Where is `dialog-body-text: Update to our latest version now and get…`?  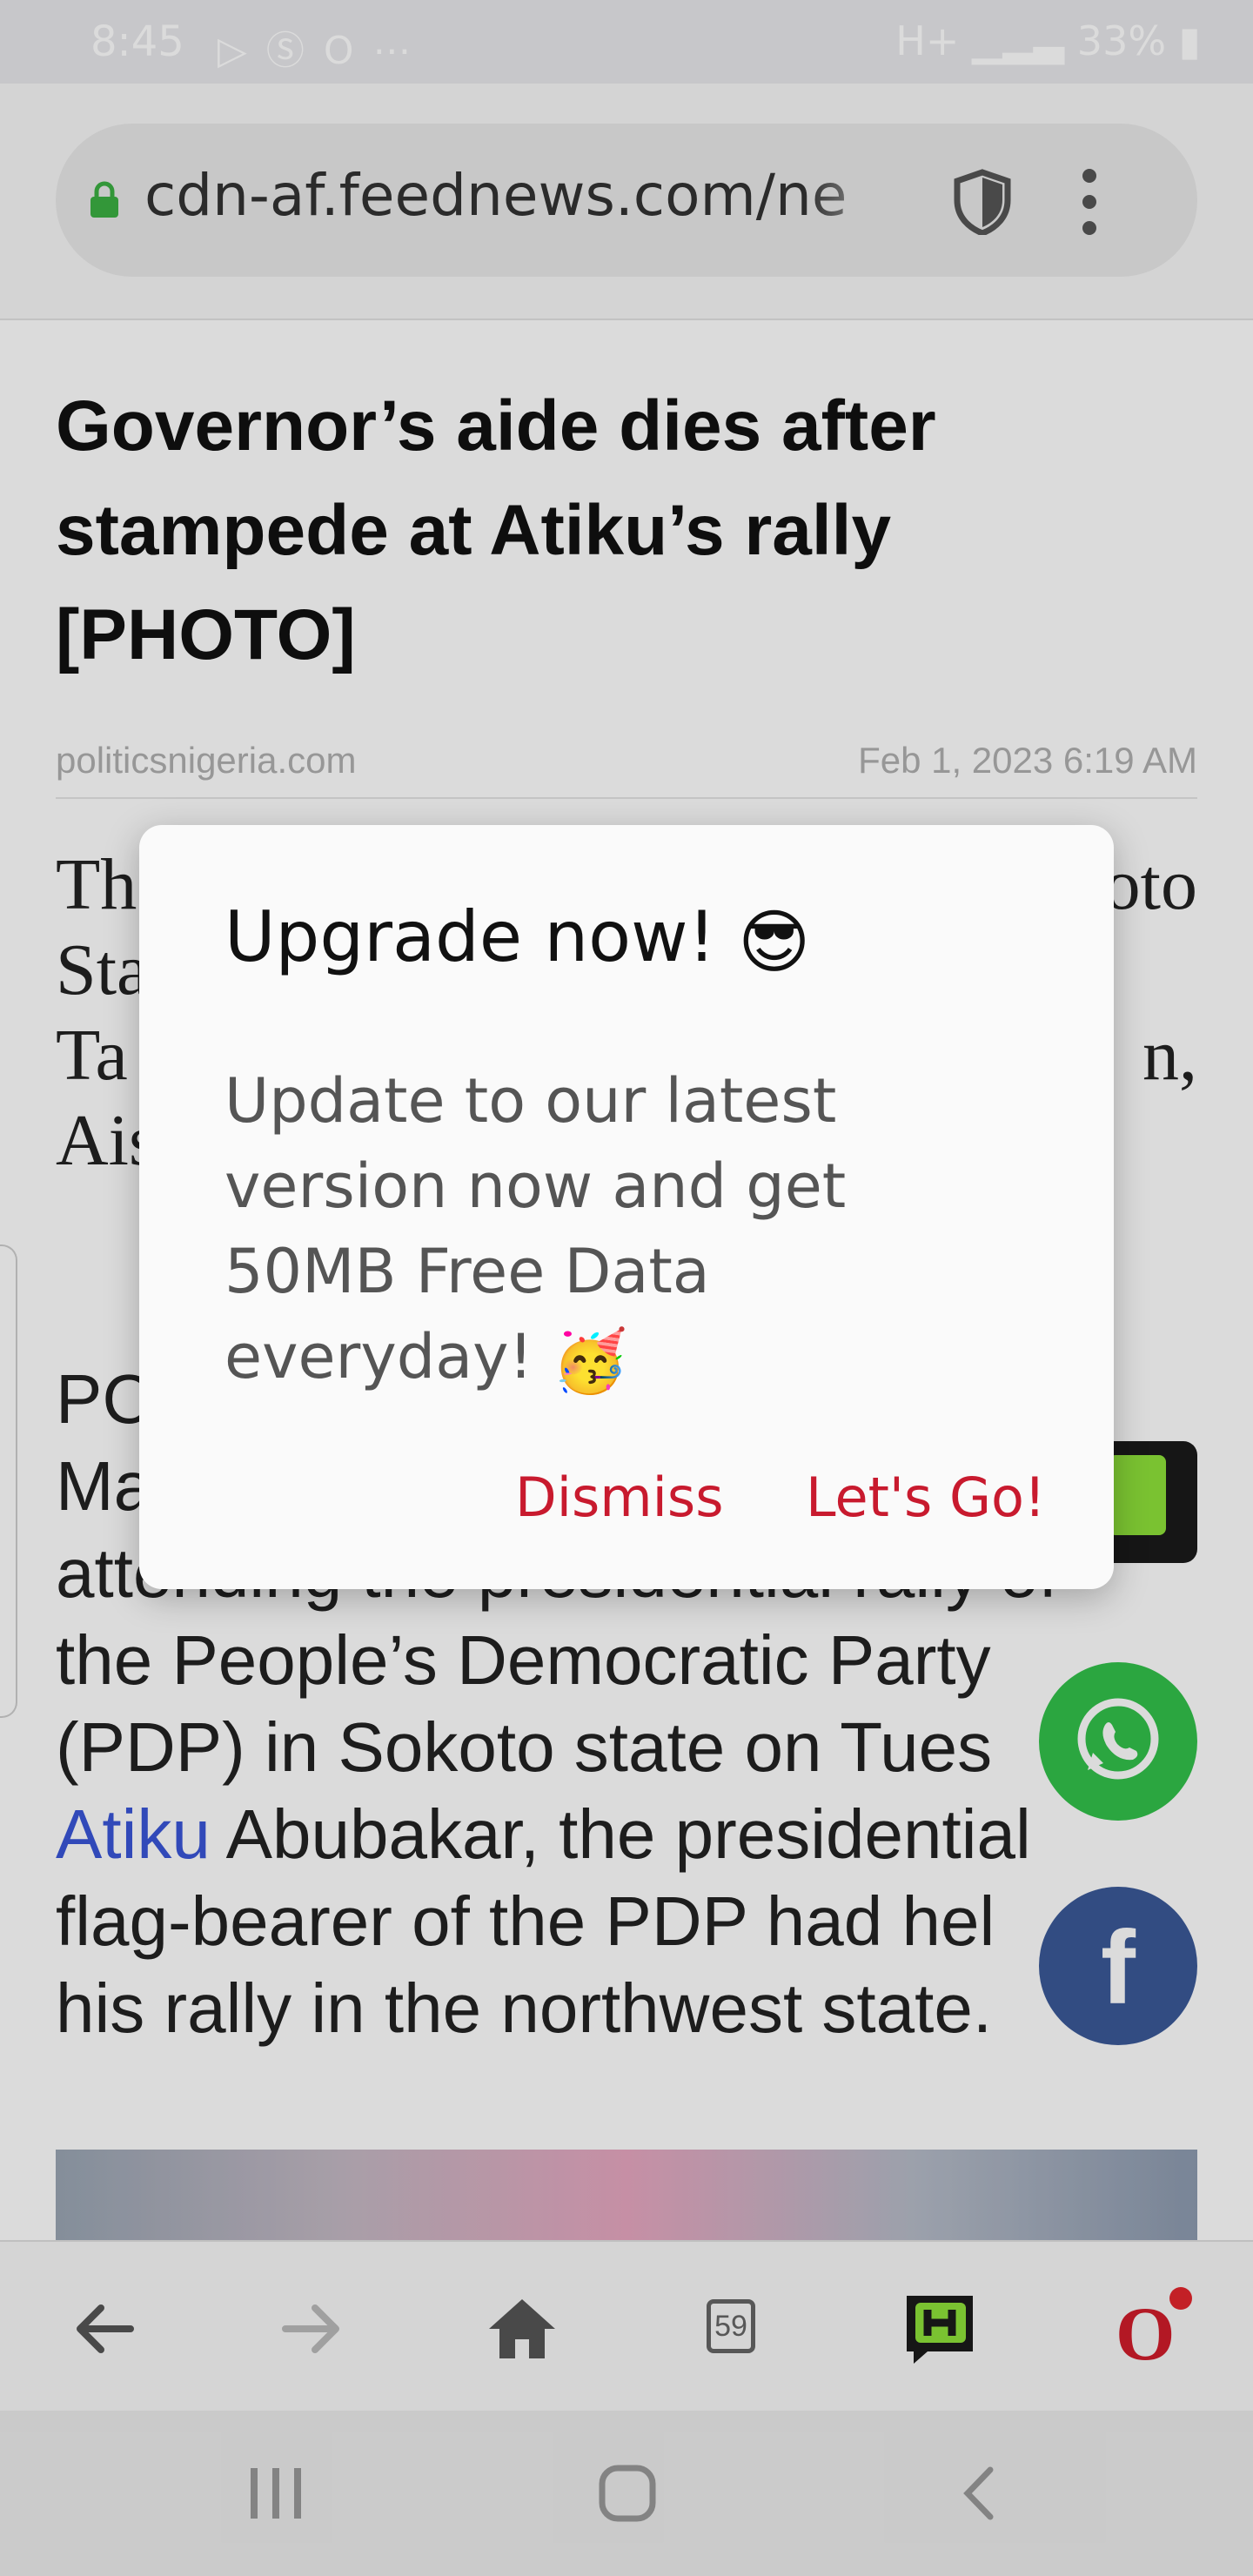
dialog-body-text: Update to our latest version now and get… is located at coordinates (535, 1228).